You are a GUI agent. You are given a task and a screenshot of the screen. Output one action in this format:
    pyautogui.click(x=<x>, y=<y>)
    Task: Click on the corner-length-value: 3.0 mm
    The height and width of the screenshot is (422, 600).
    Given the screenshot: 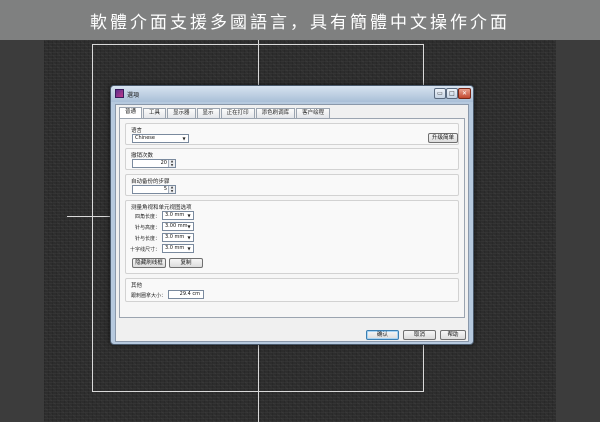 What is the action you would take?
    pyautogui.click(x=175, y=215)
    